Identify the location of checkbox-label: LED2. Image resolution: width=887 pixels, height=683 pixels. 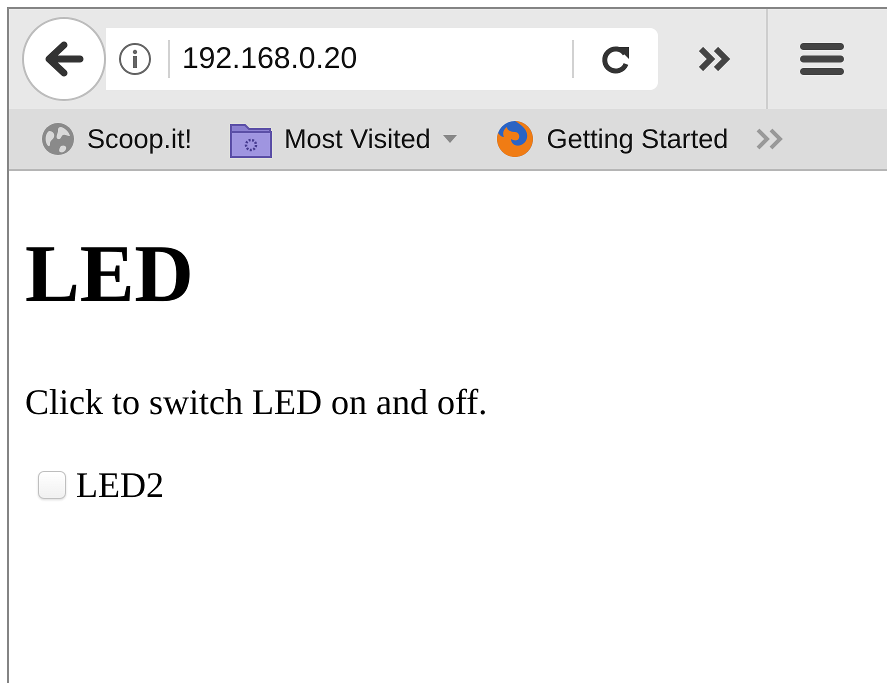
(120, 485).